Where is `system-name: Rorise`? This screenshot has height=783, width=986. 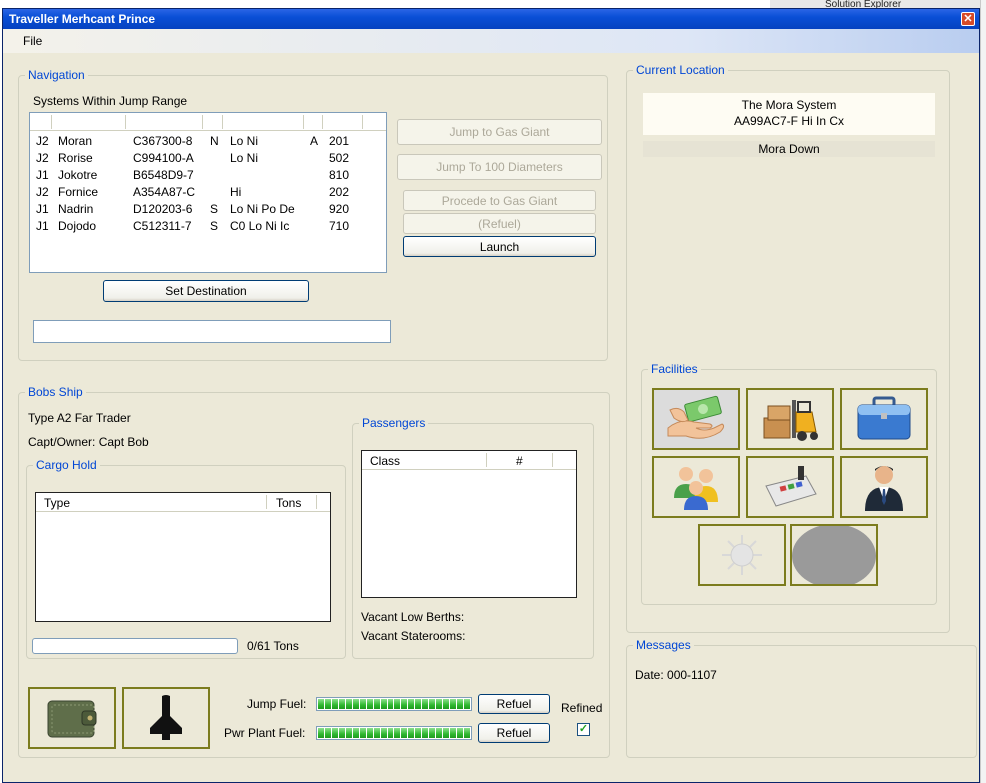
system-name: Rorise is located at coordinates (75, 158).